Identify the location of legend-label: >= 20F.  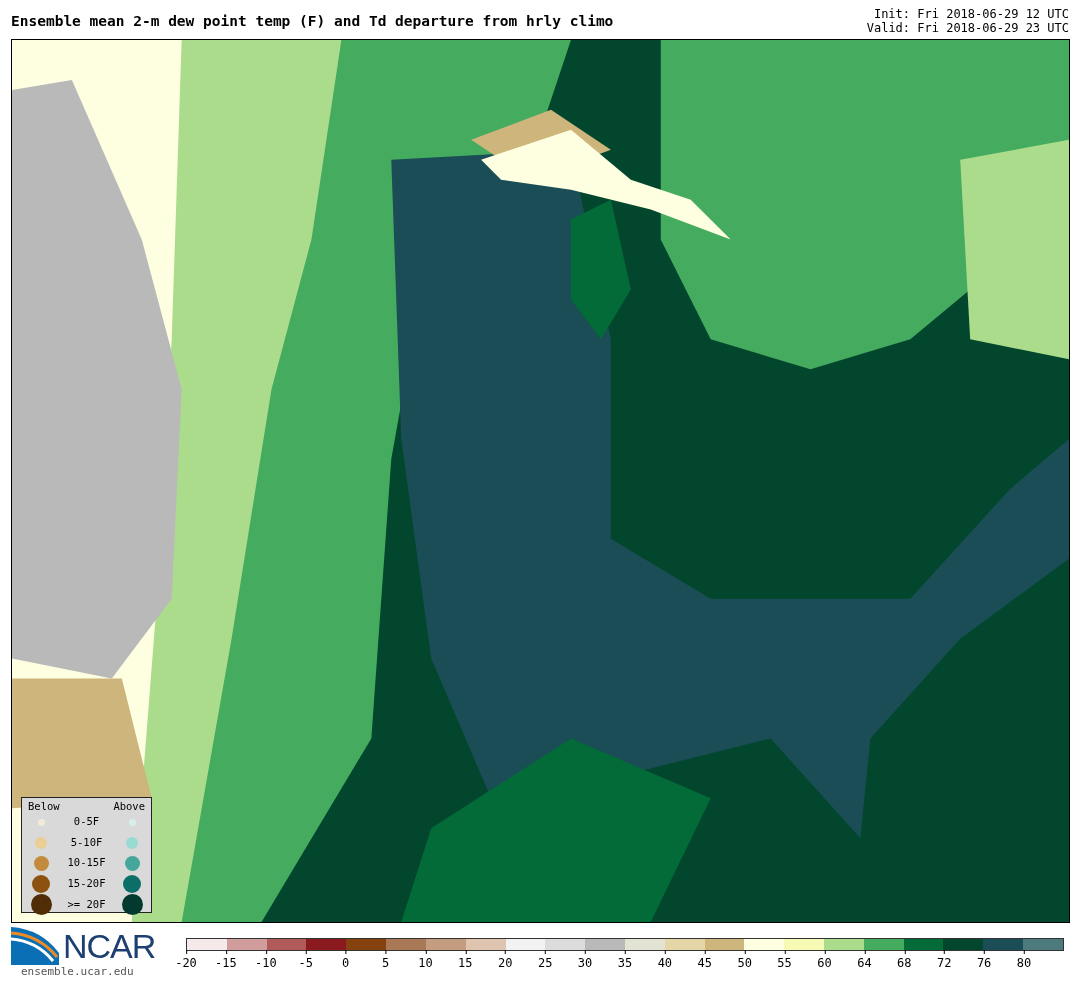
(86, 904).